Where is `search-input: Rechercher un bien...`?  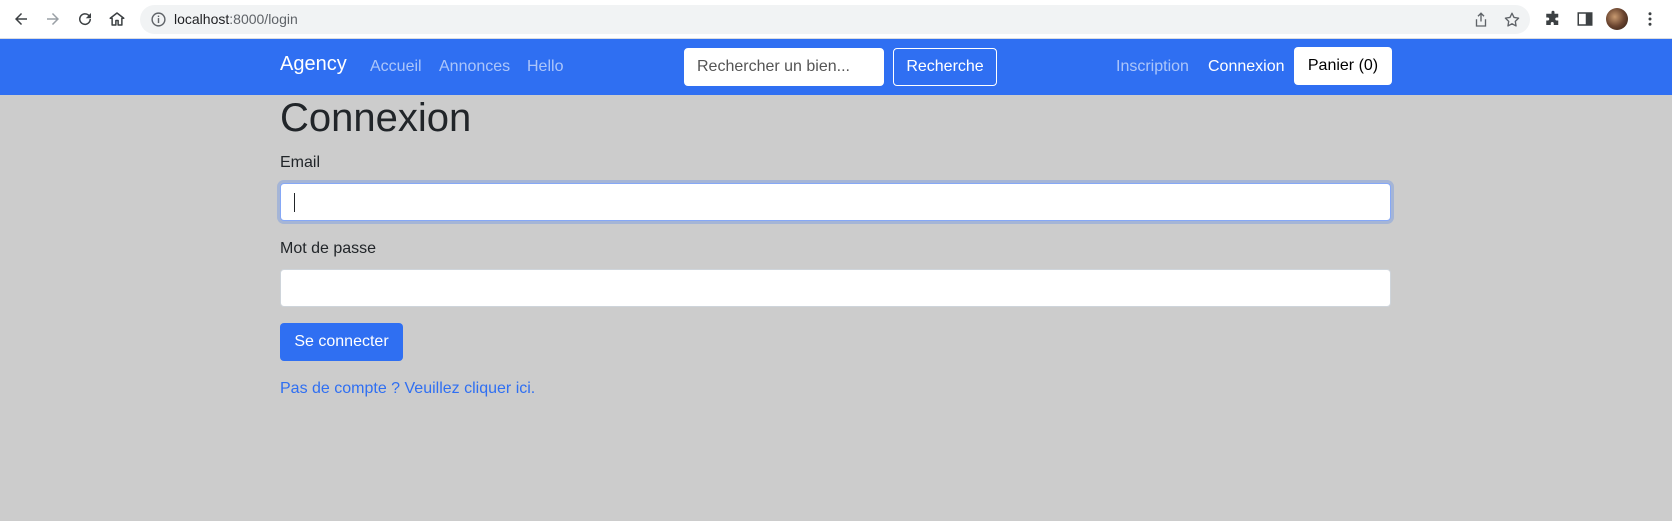
search-input: Rechercher un bien... is located at coordinates (784, 67).